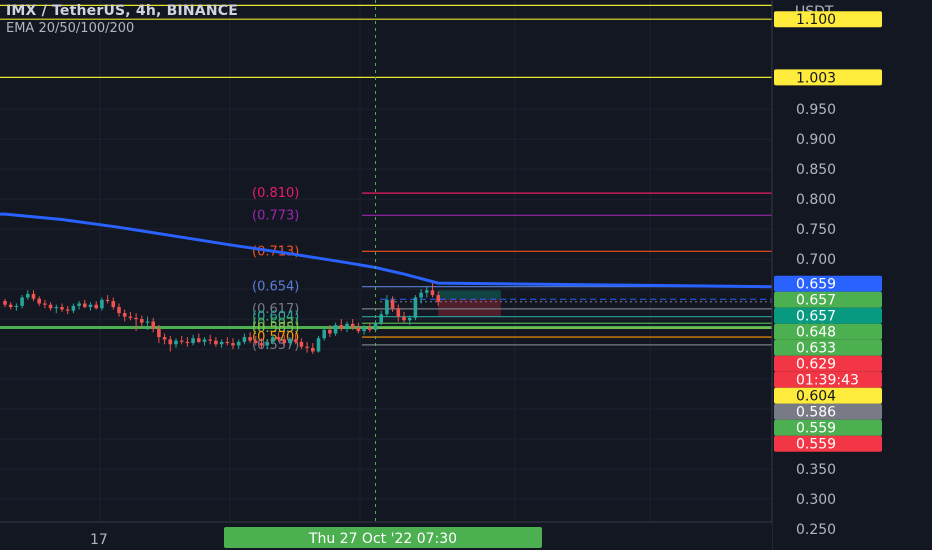 The width and height of the screenshot is (932, 550). I want to click on fib-level-label: (0.810), so click(275, 193).